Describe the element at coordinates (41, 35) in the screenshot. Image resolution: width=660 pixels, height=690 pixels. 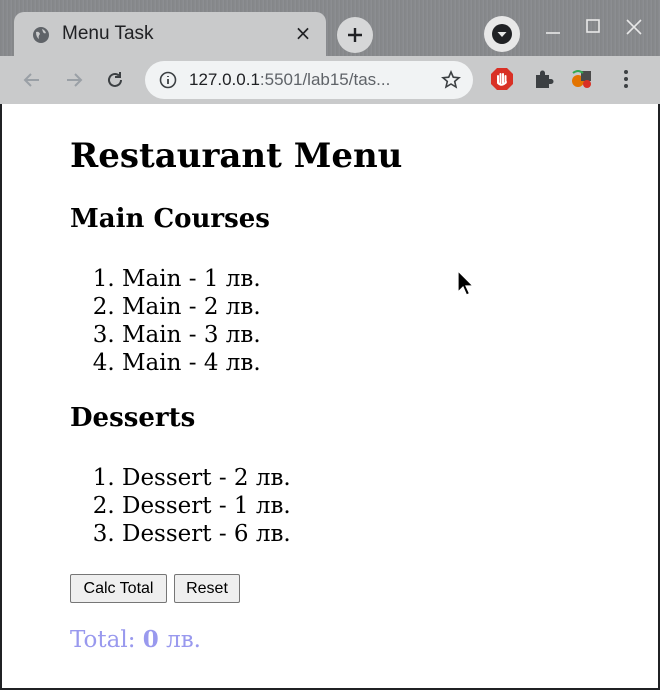
I see `globe-icon` at that location.